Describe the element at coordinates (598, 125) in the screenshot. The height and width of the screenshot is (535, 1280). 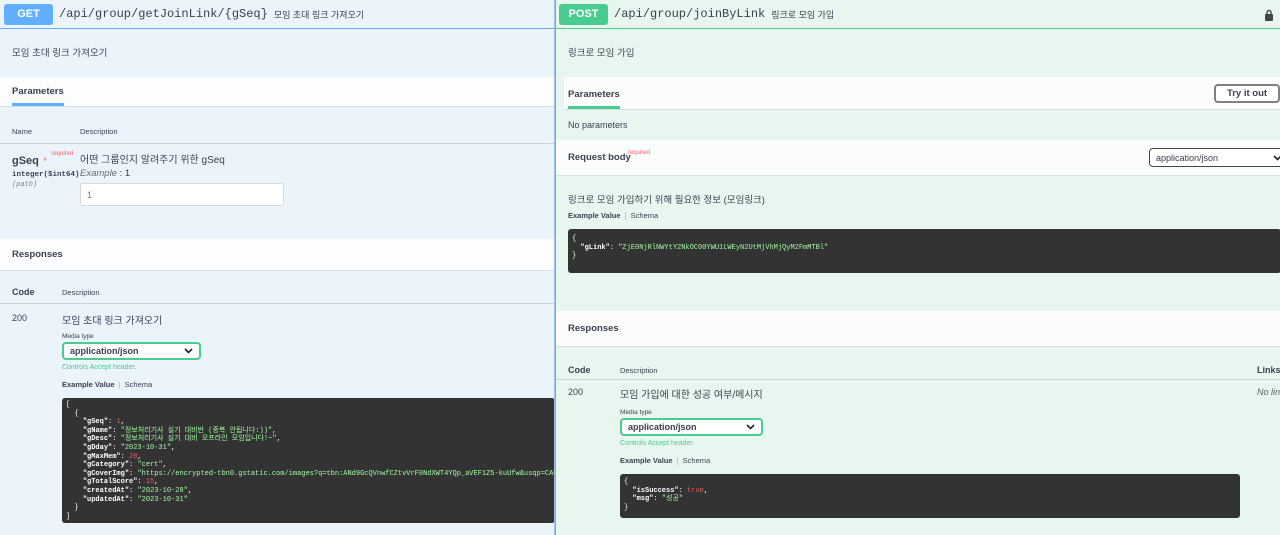
I see `no-parameters-text: No parameters` at that location.